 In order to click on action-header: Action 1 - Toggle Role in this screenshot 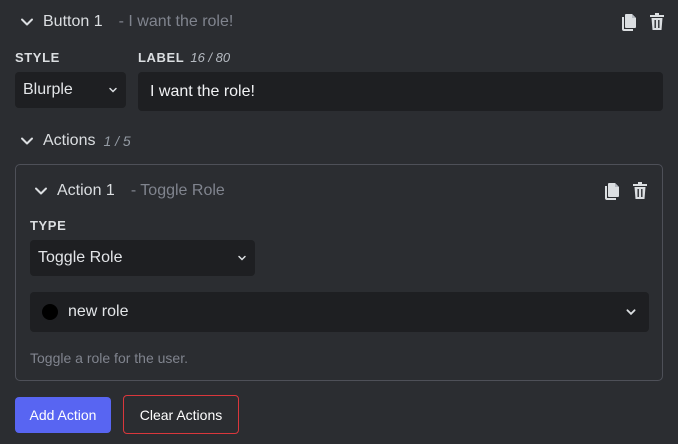, I will do `click(341, 191)`.